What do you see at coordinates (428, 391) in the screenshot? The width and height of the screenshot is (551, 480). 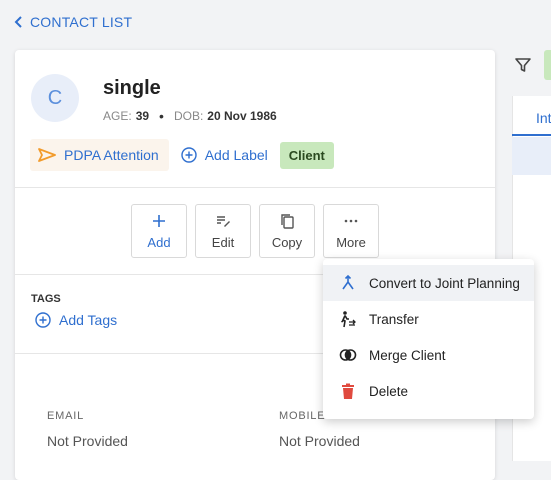 I see `menu-item-delete: Delete` at bounding box center [428, 391].